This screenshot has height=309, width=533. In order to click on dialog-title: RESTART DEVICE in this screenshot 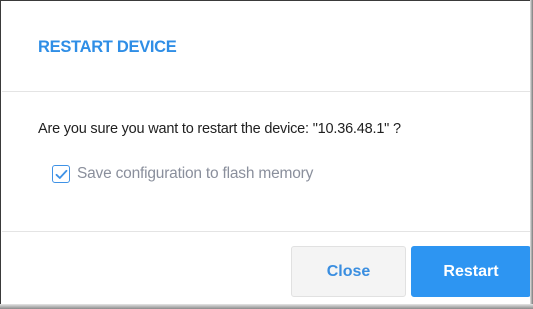, I will do `click(107, 47)`.